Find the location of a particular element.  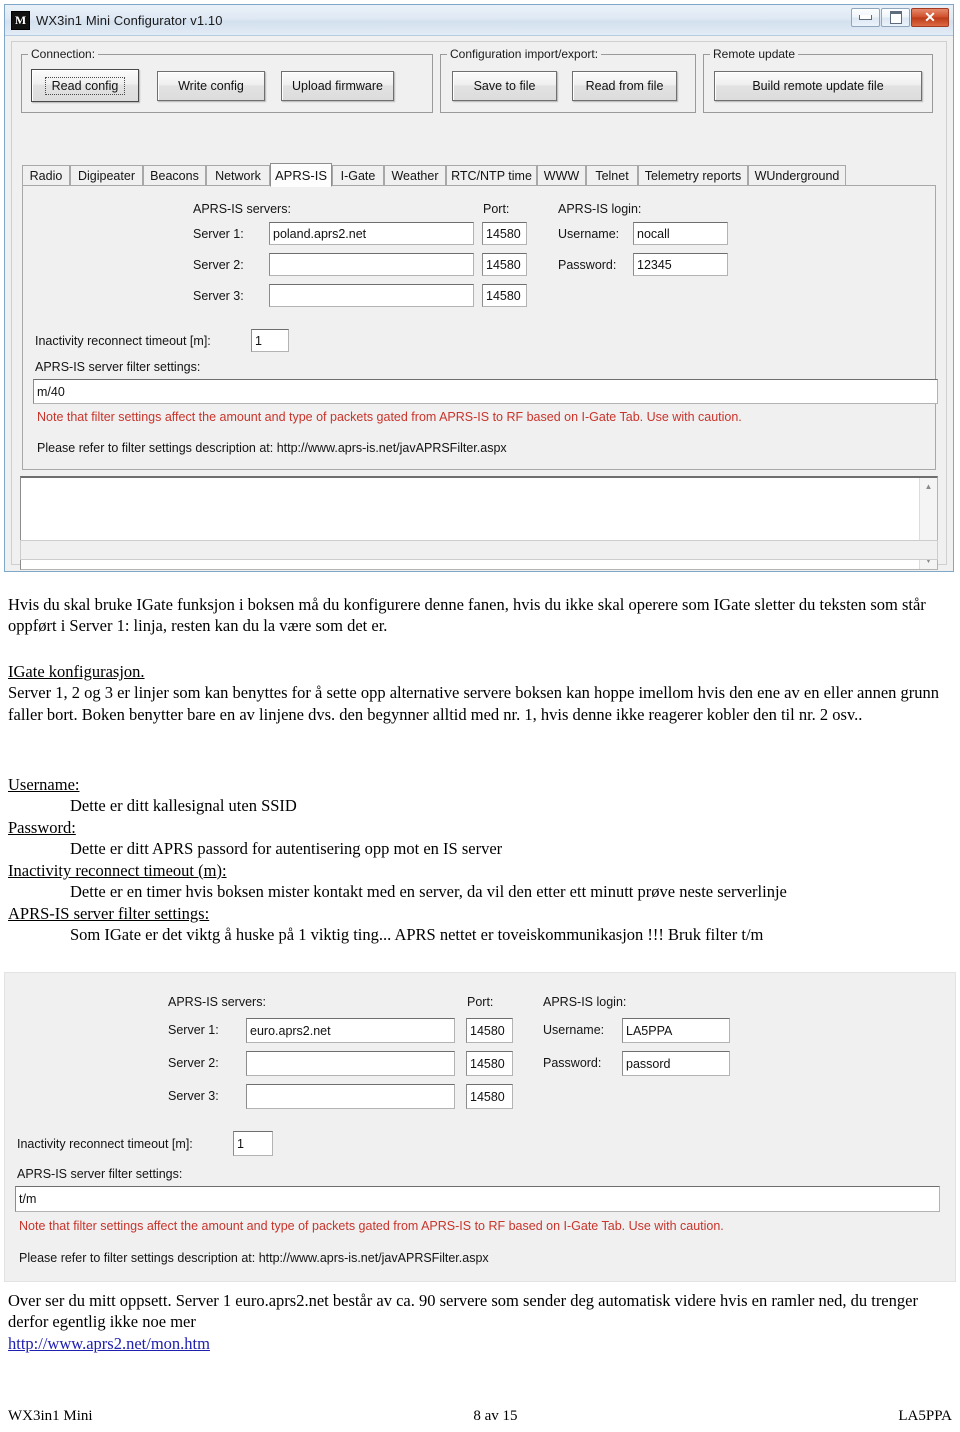

server3-label: Server 3: is located at coordinates (218, 296).